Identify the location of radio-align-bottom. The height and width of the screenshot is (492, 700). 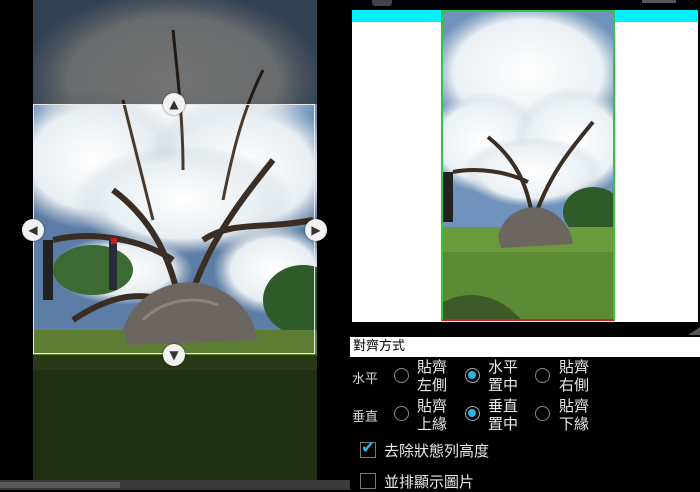
(542, 413).